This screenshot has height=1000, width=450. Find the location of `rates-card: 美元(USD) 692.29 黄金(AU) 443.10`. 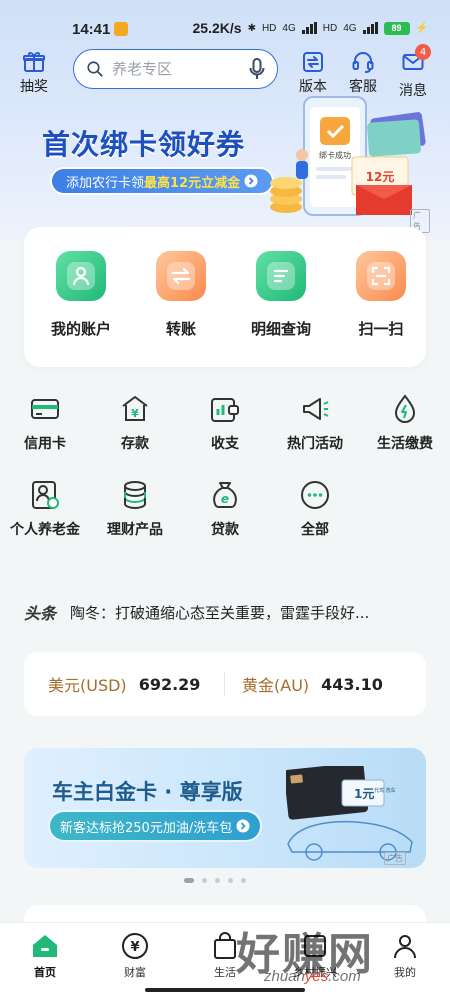

rates-card: 美元(USD) 692.29 黄金(AU) 443.10 is located at coordinates (225, 684).